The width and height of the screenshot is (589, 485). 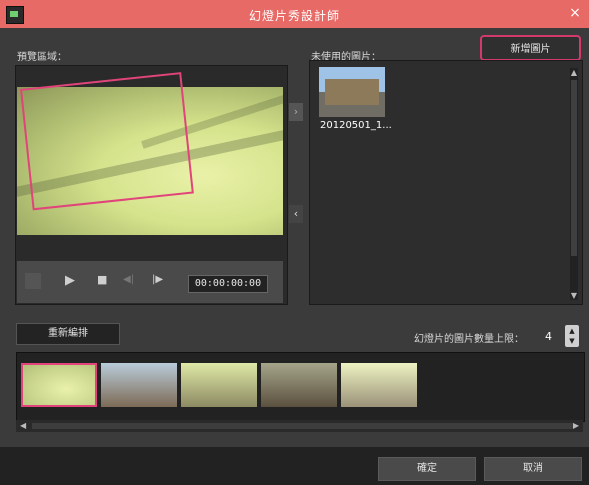 I want to click on window-title: 幻燈片秀設計師, so click(x=294, y=16).